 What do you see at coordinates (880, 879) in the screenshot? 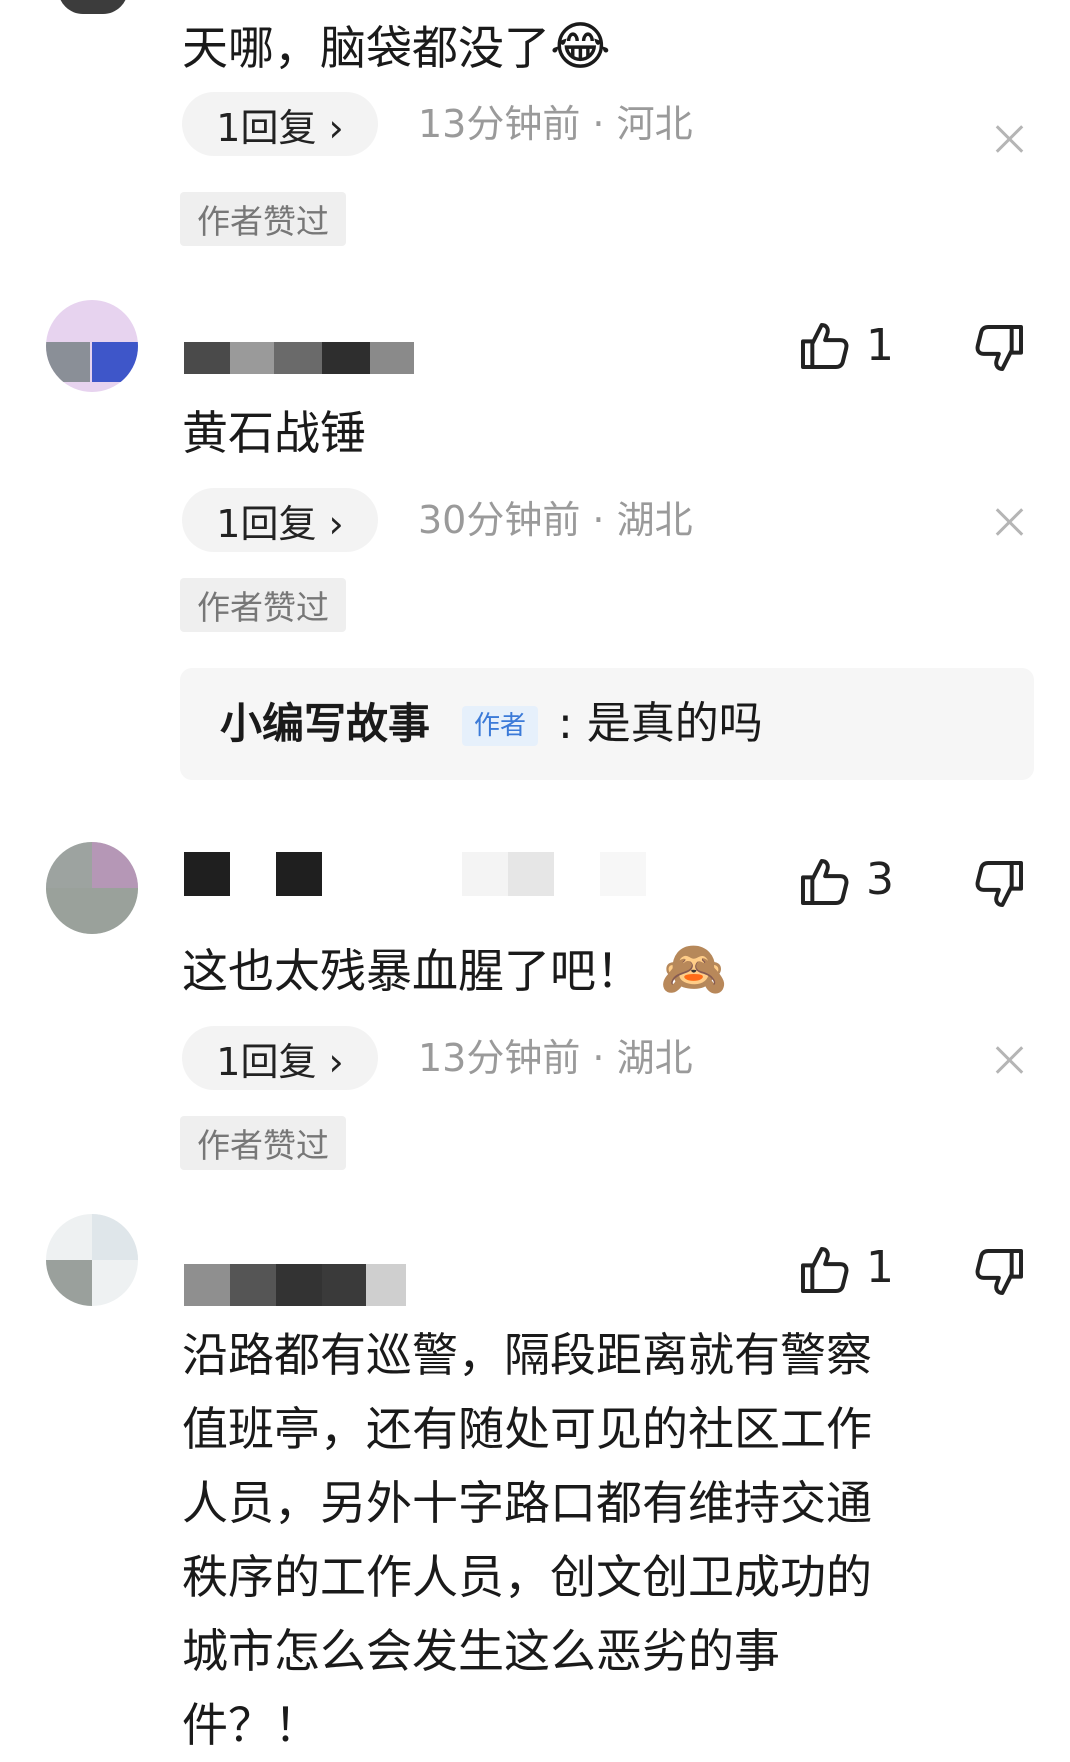
I see `like-count: 3` at bounding box center [880, 879].